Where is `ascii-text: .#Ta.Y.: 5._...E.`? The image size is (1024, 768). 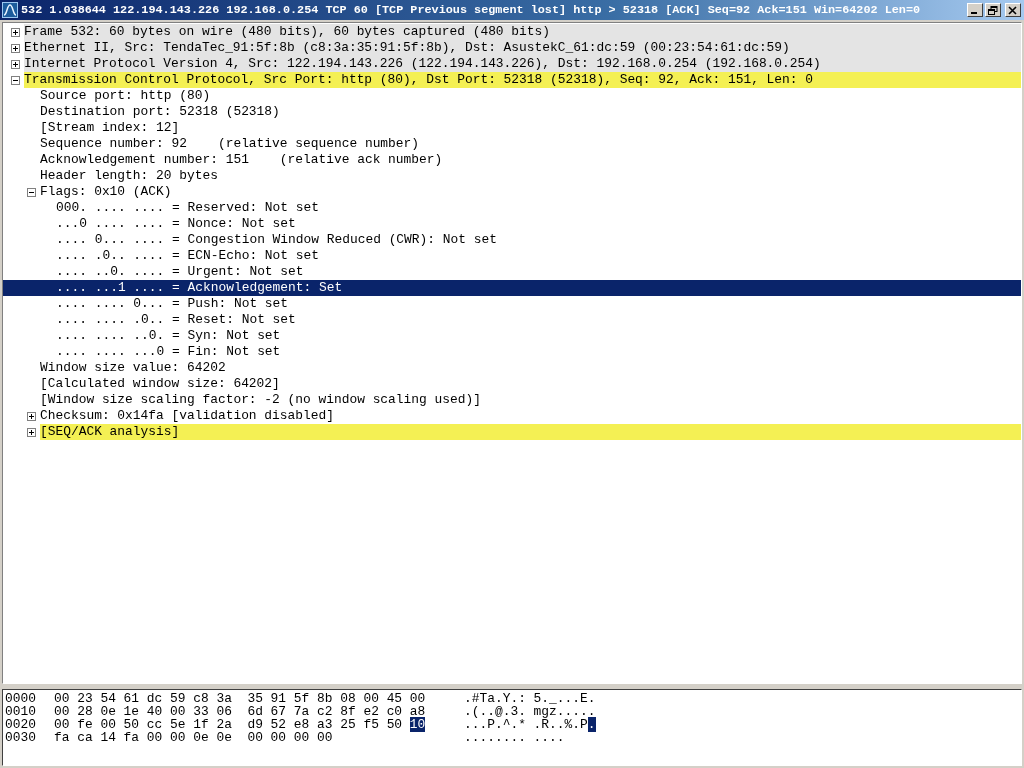 ascii-text: .#Ta.Y.: 5._...E. is located at coordinates (530, 698).